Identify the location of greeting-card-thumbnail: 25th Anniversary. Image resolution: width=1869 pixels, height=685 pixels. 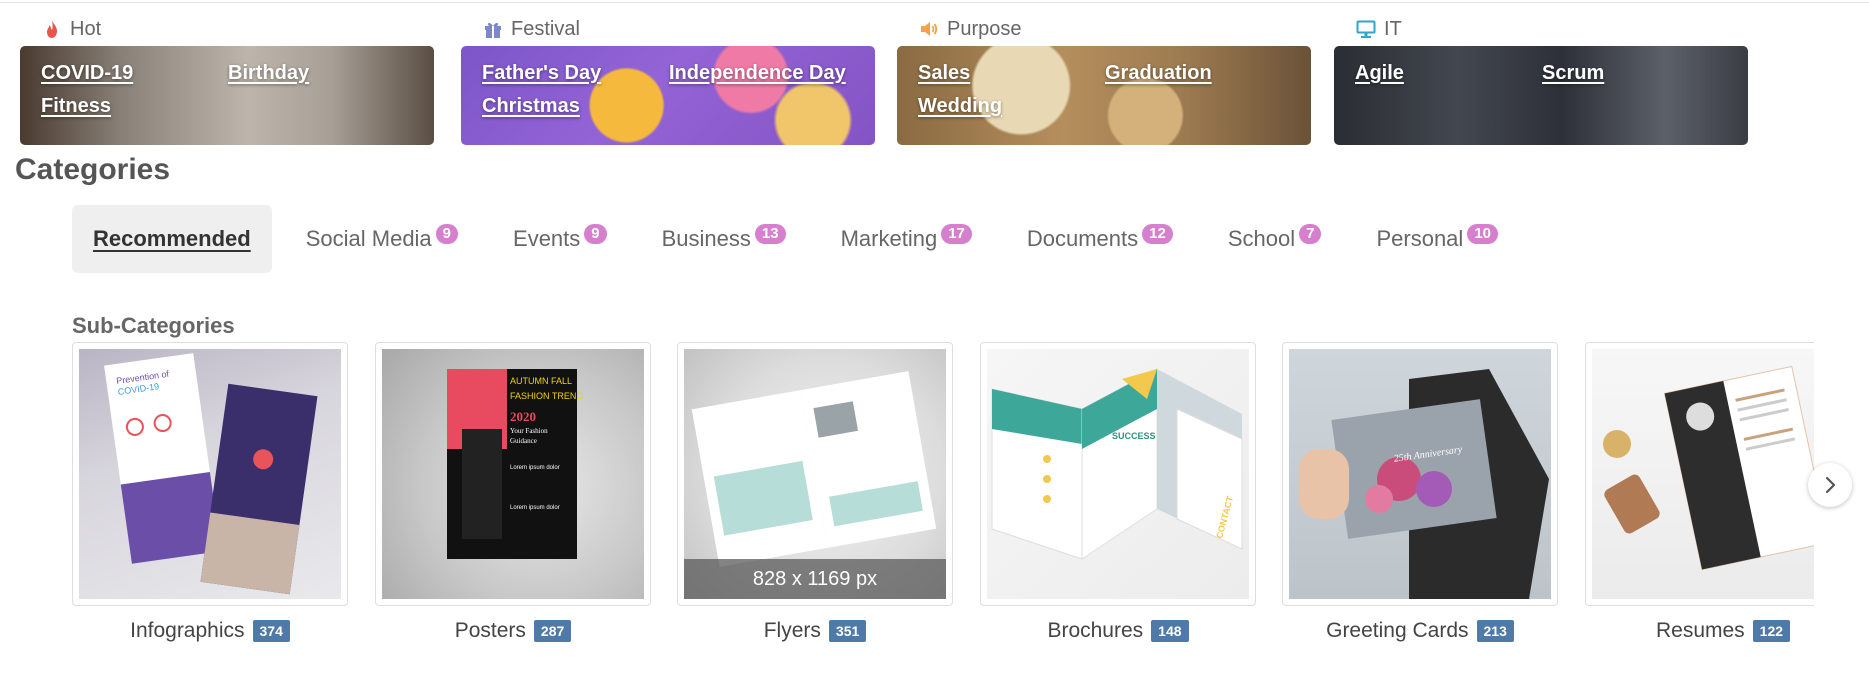
(1420, 474).